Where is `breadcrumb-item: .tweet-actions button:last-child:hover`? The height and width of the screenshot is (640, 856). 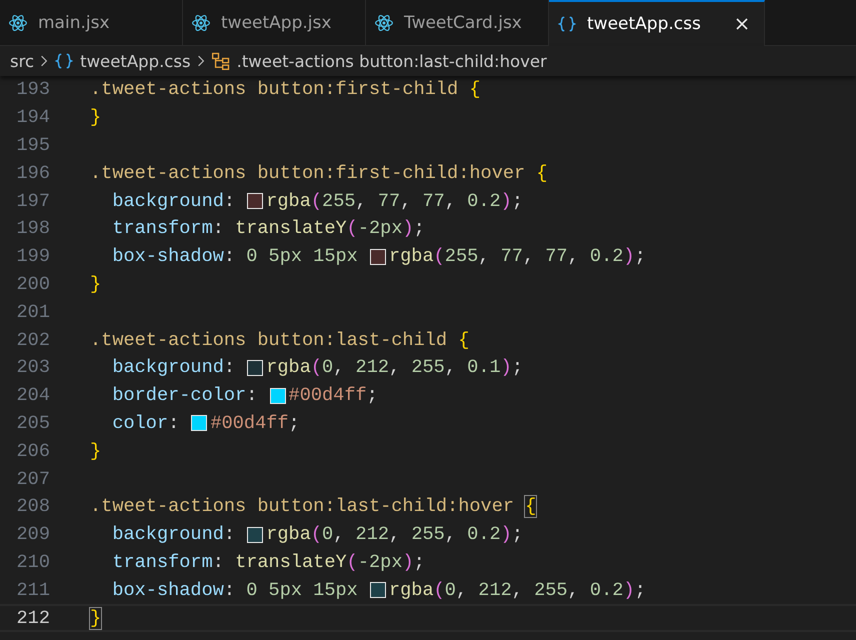 breadcrumb-item: .tweet-actions button:last-child:hover is located at coordinates (391, 61).